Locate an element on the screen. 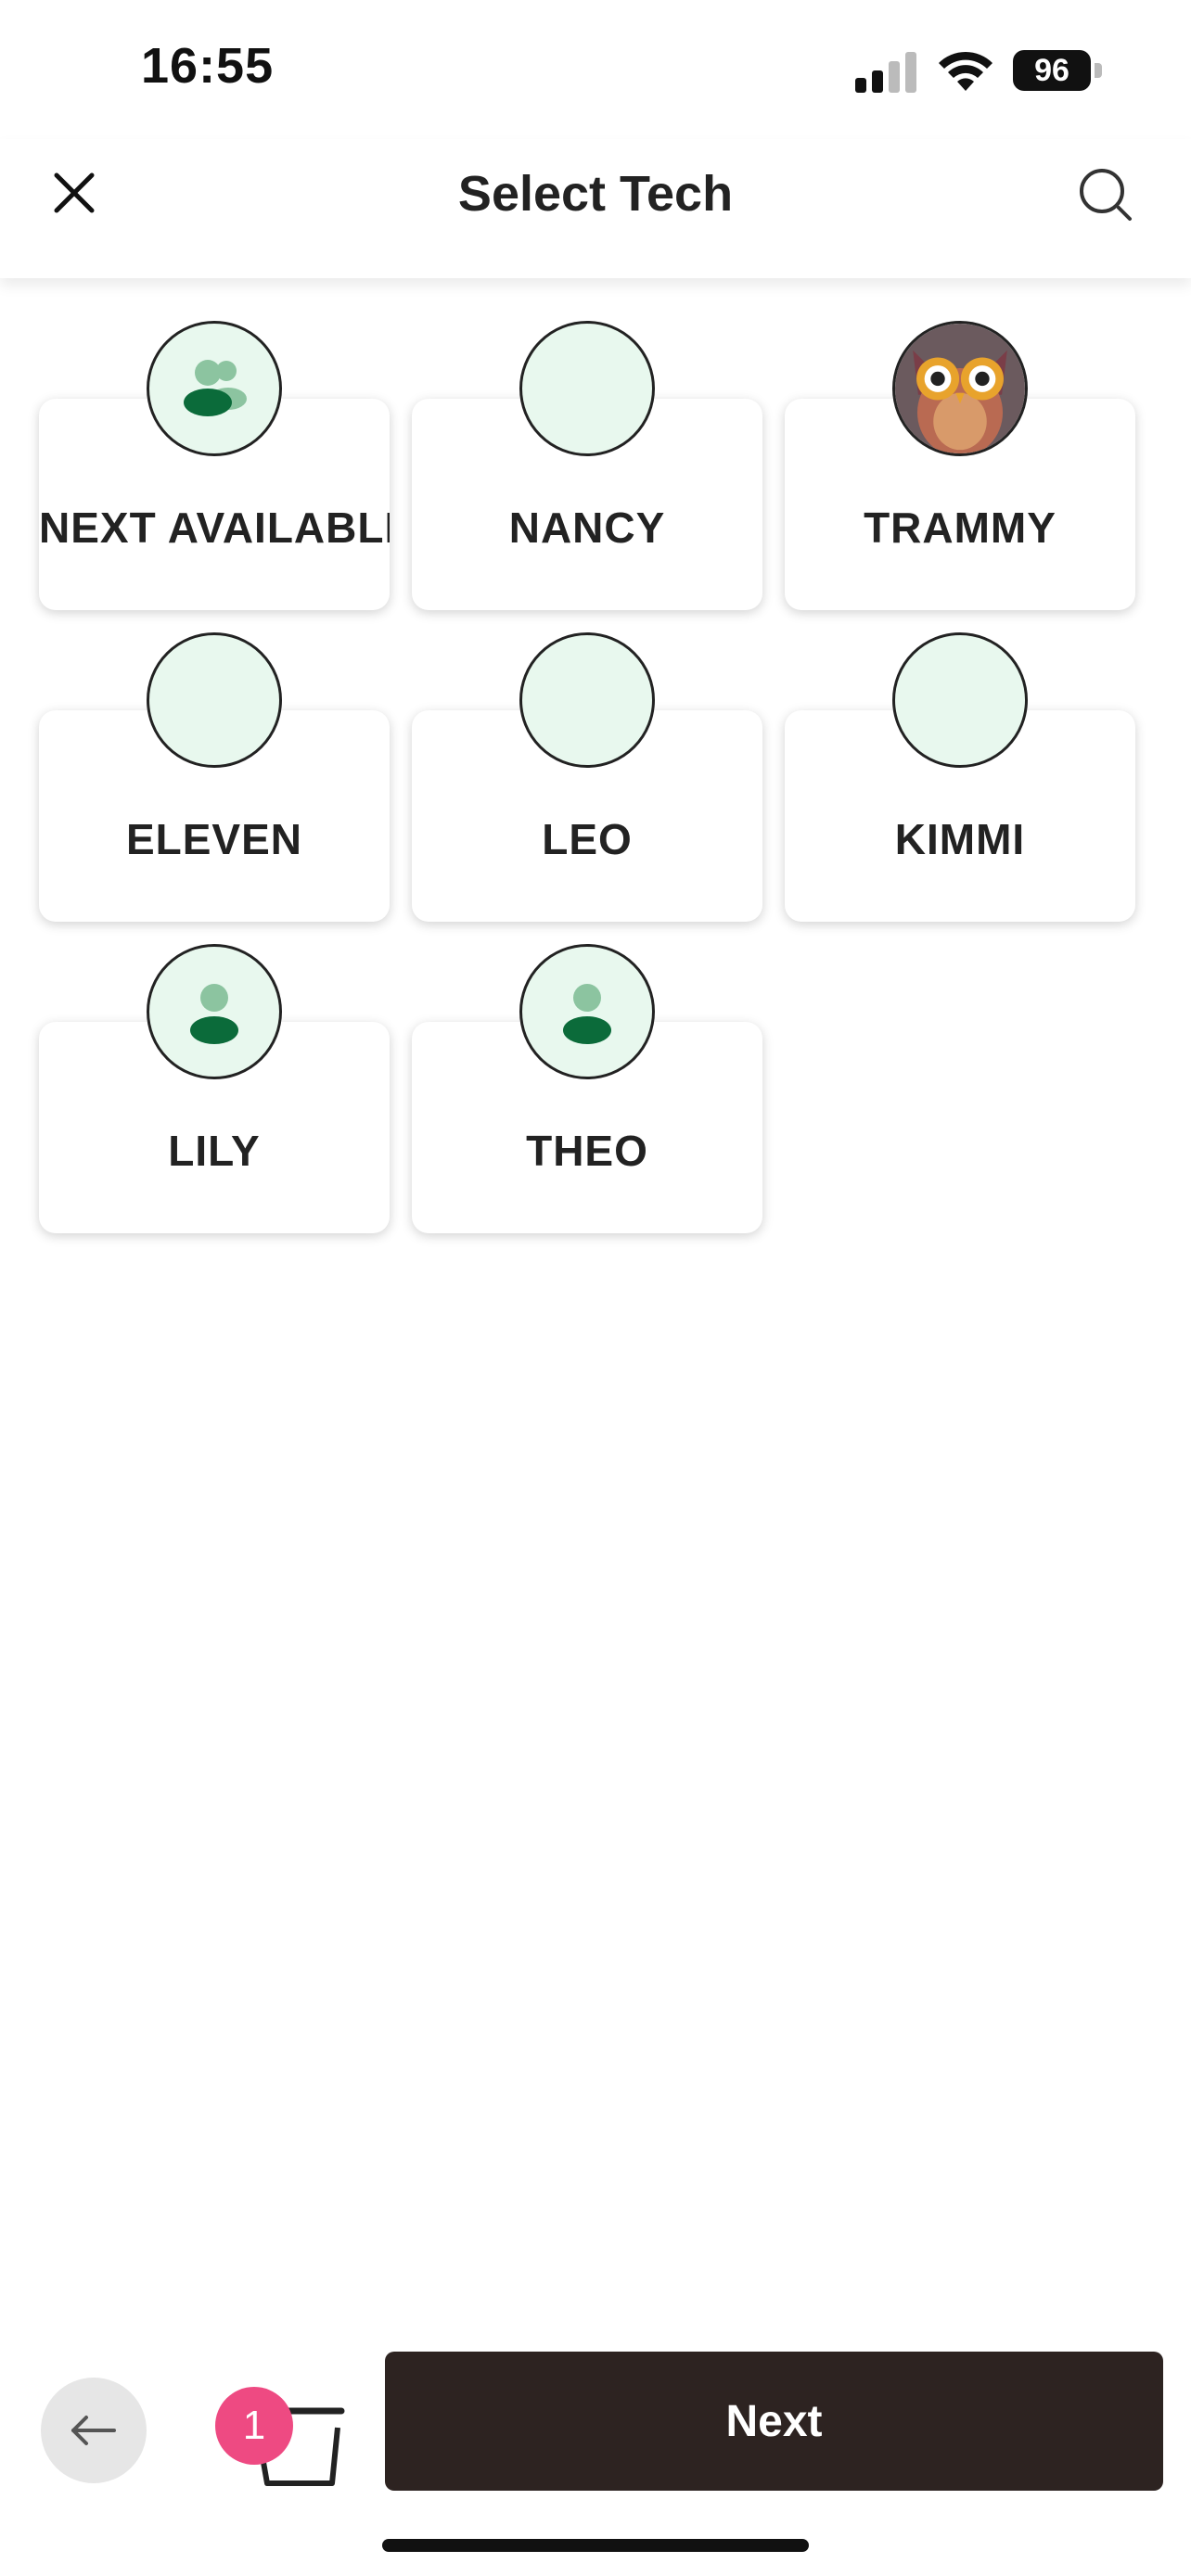  home-indicator is located at coordinates (595, 2545).